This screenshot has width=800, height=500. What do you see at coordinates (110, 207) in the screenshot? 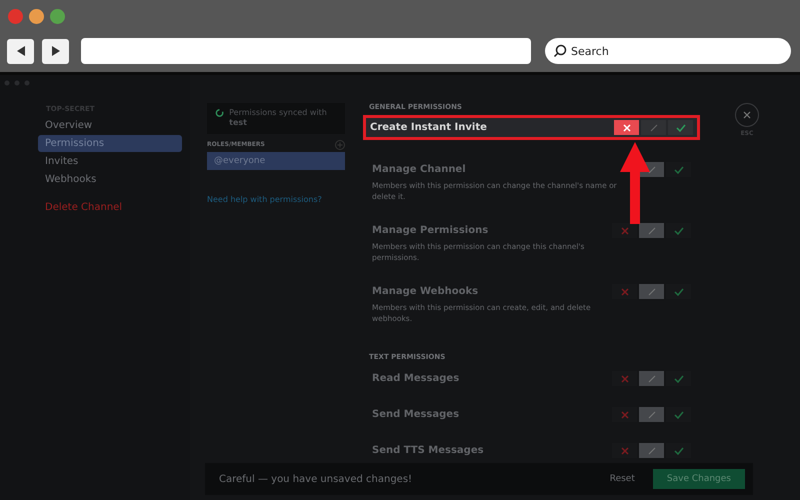
I see `sidebar-item: Delete Channel` at bounding box center [110, 207].